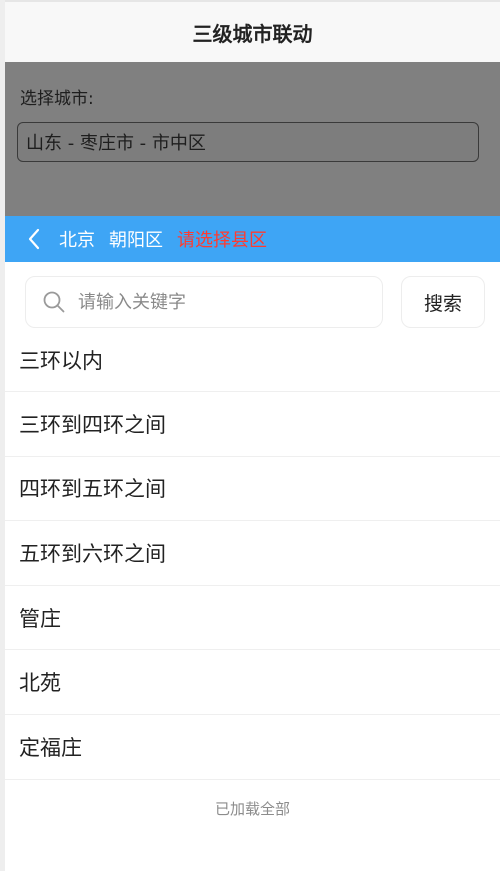 The image size is (500, 871). What do you see at coordinates (252, 682) in the screenshot?
I see `list-item: 北苑` at bounding box center [252, 682].